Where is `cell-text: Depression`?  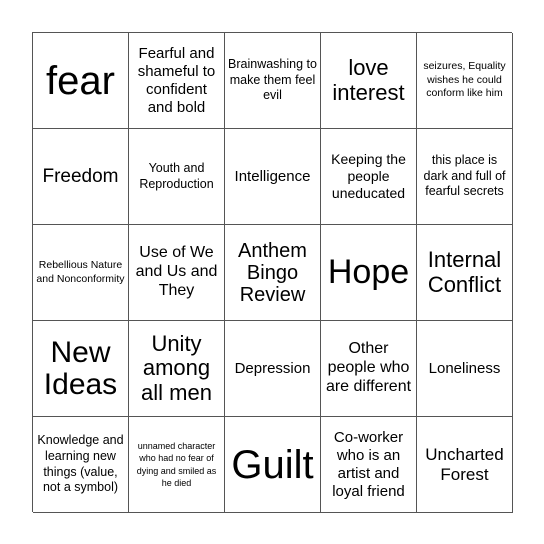 cell-text: Depression is located at coordinates (272, 368).